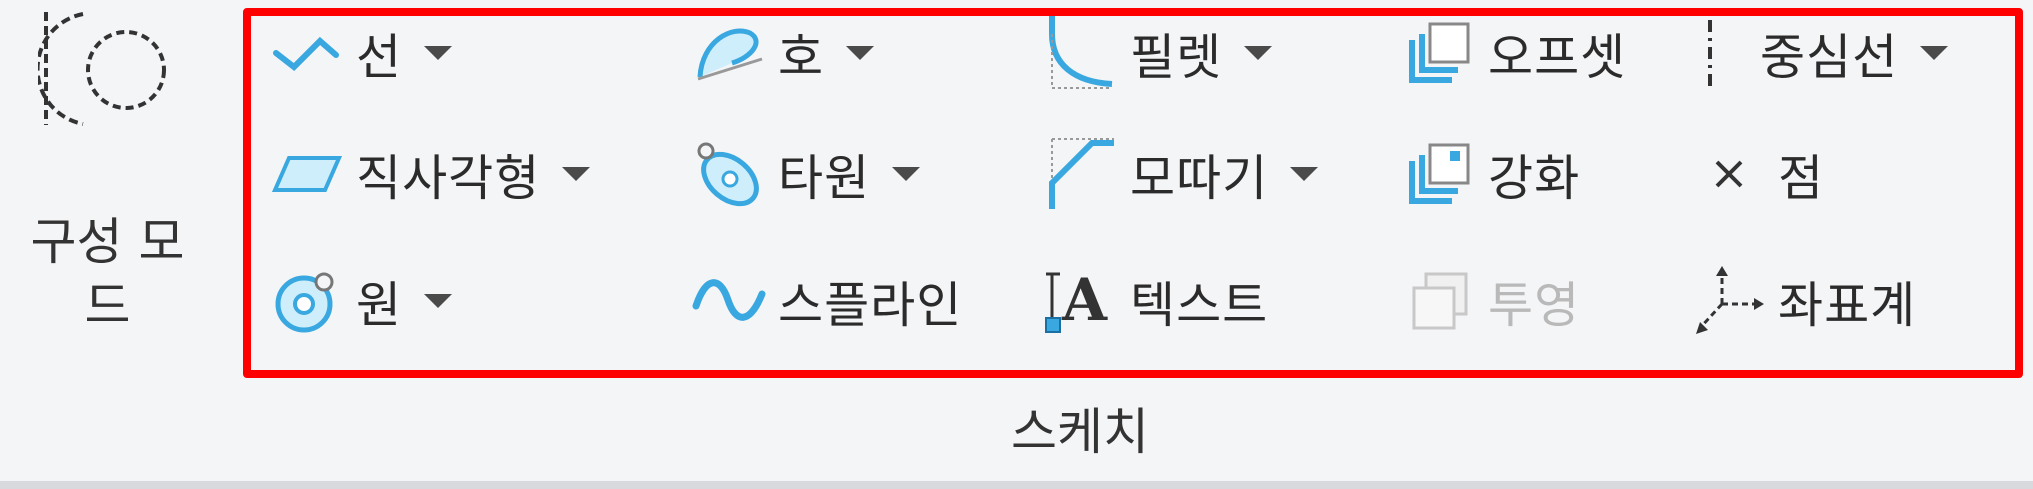 This screenshot has width=2033, height=489. I want to click on chamfer-label: 모따기, so click(1199, 178).